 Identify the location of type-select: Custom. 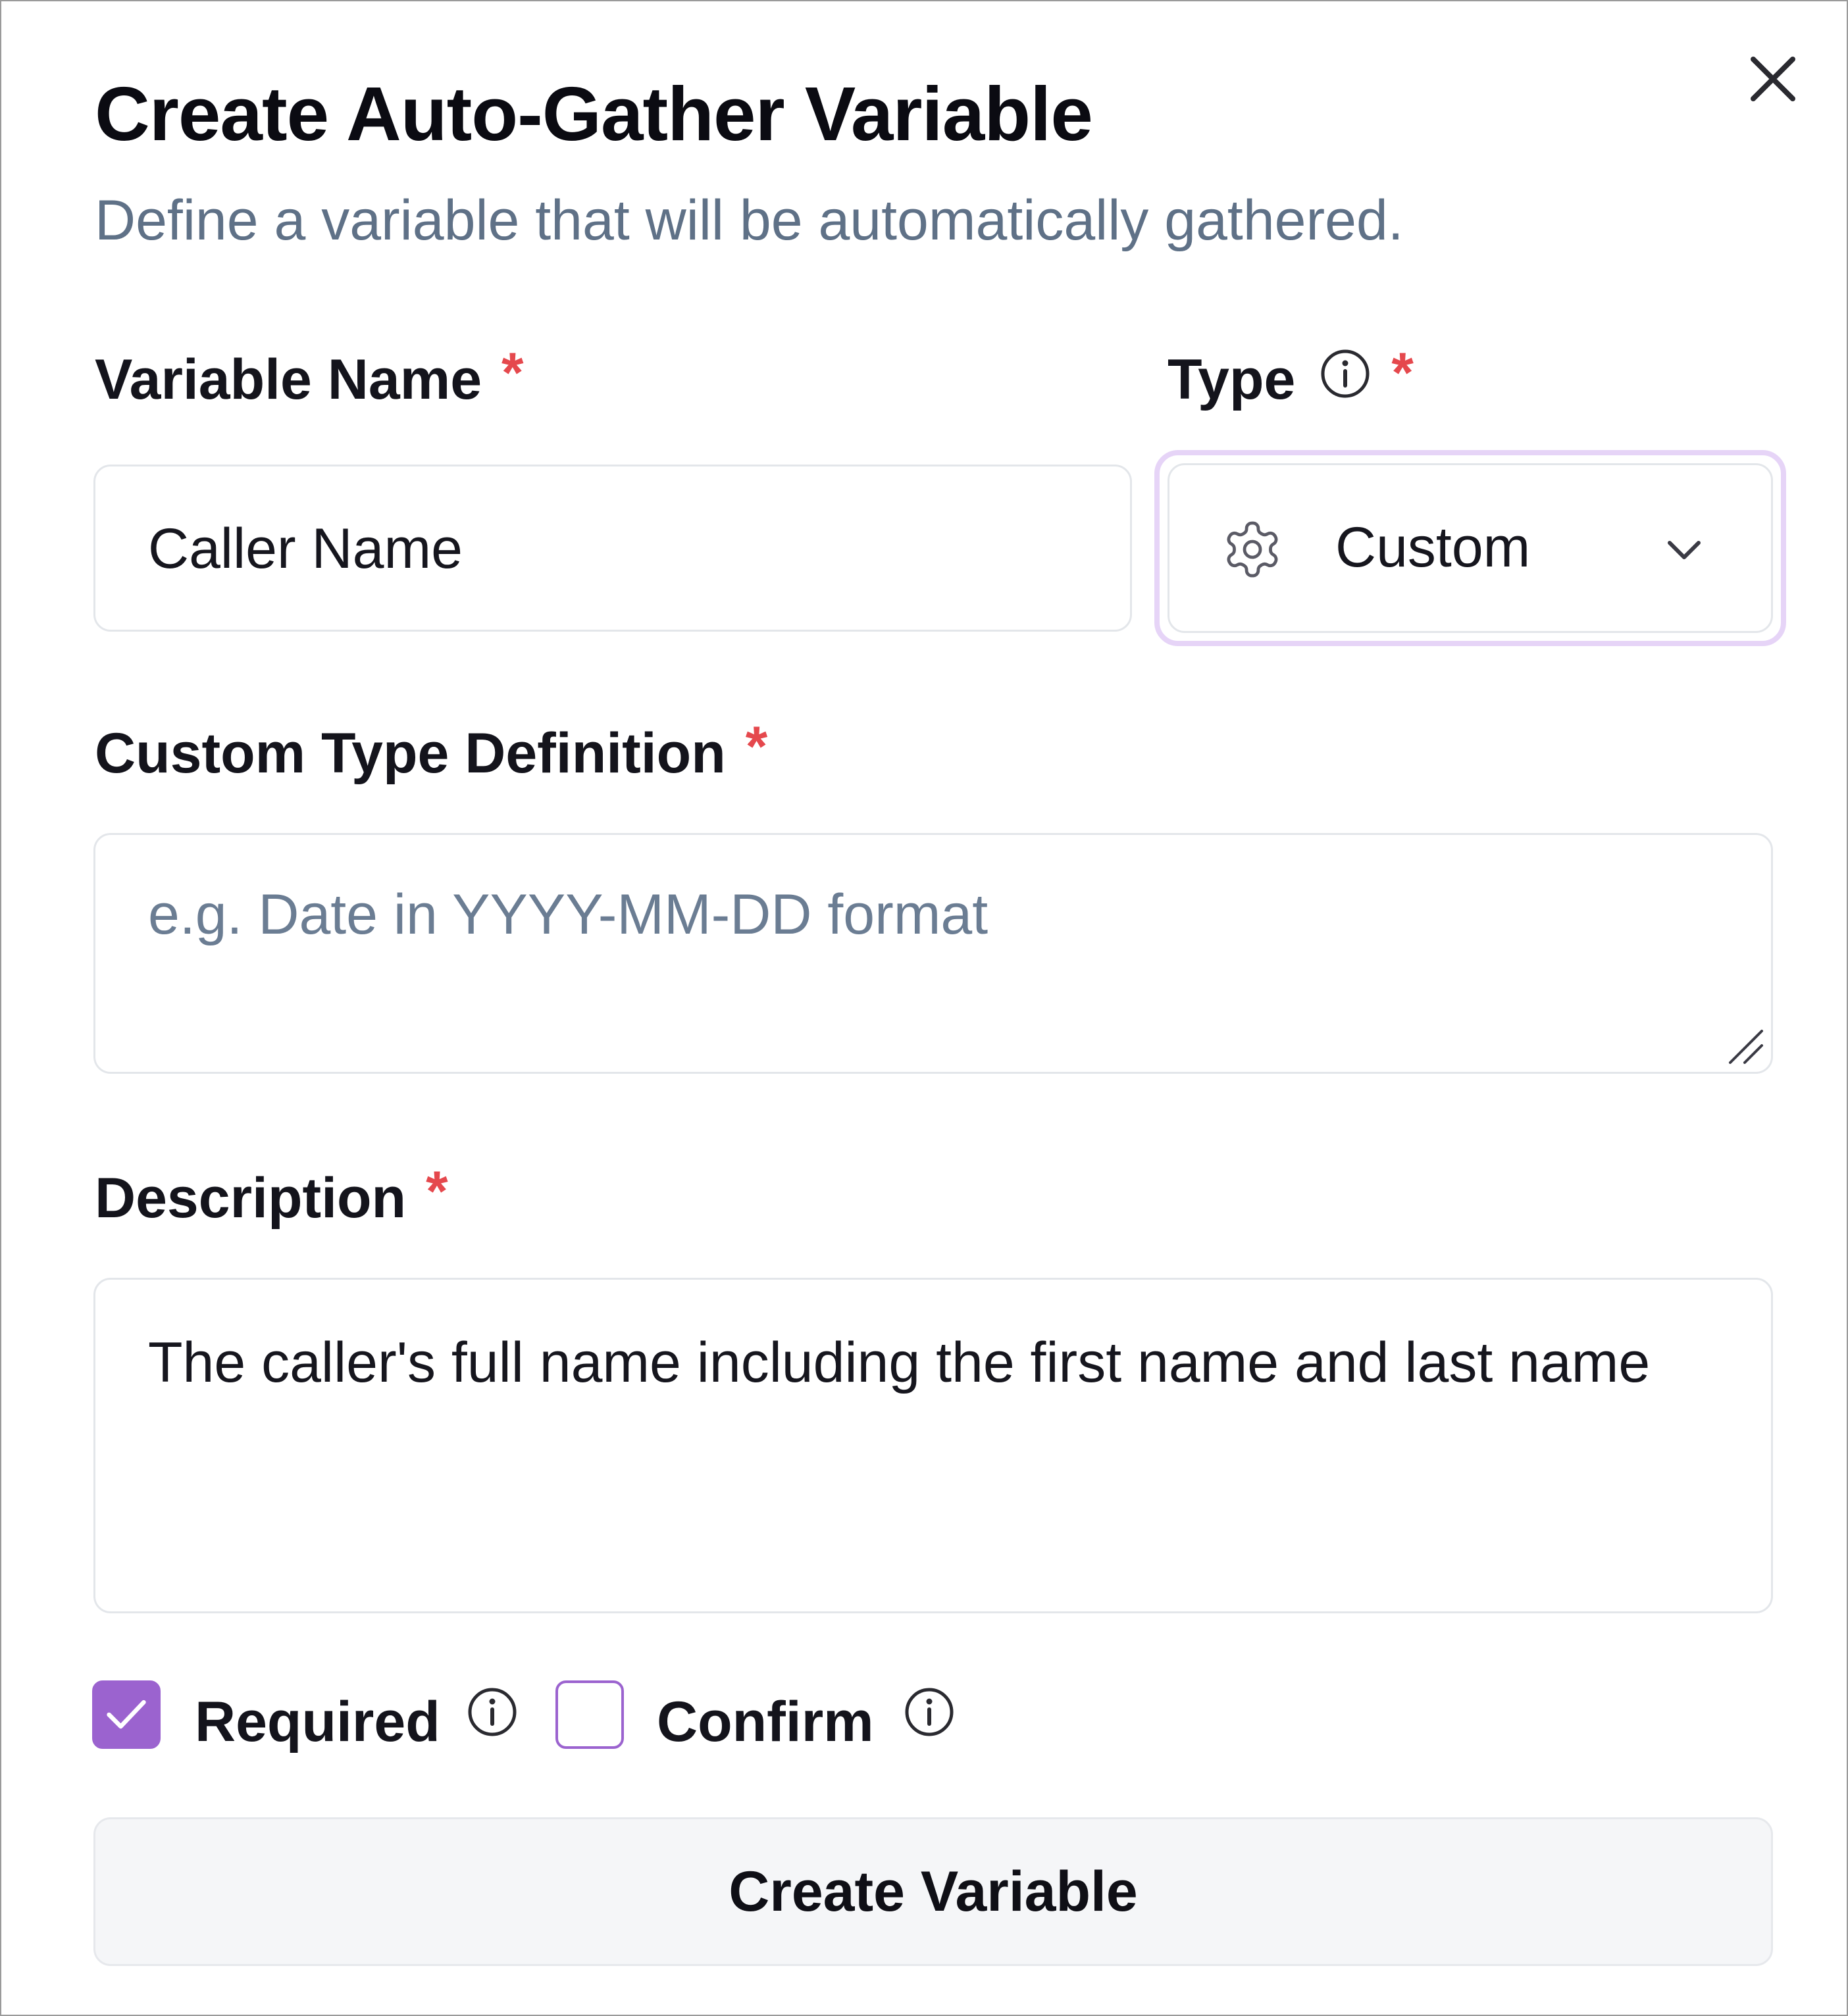
(1470, 548).